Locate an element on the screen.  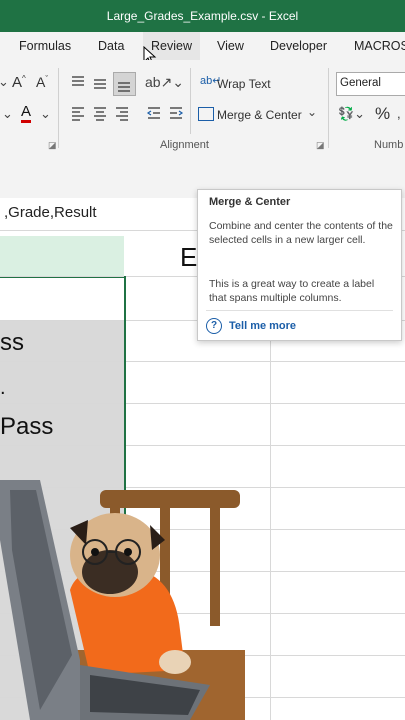
cell-result-2: . is located at coordinates (3, 388).